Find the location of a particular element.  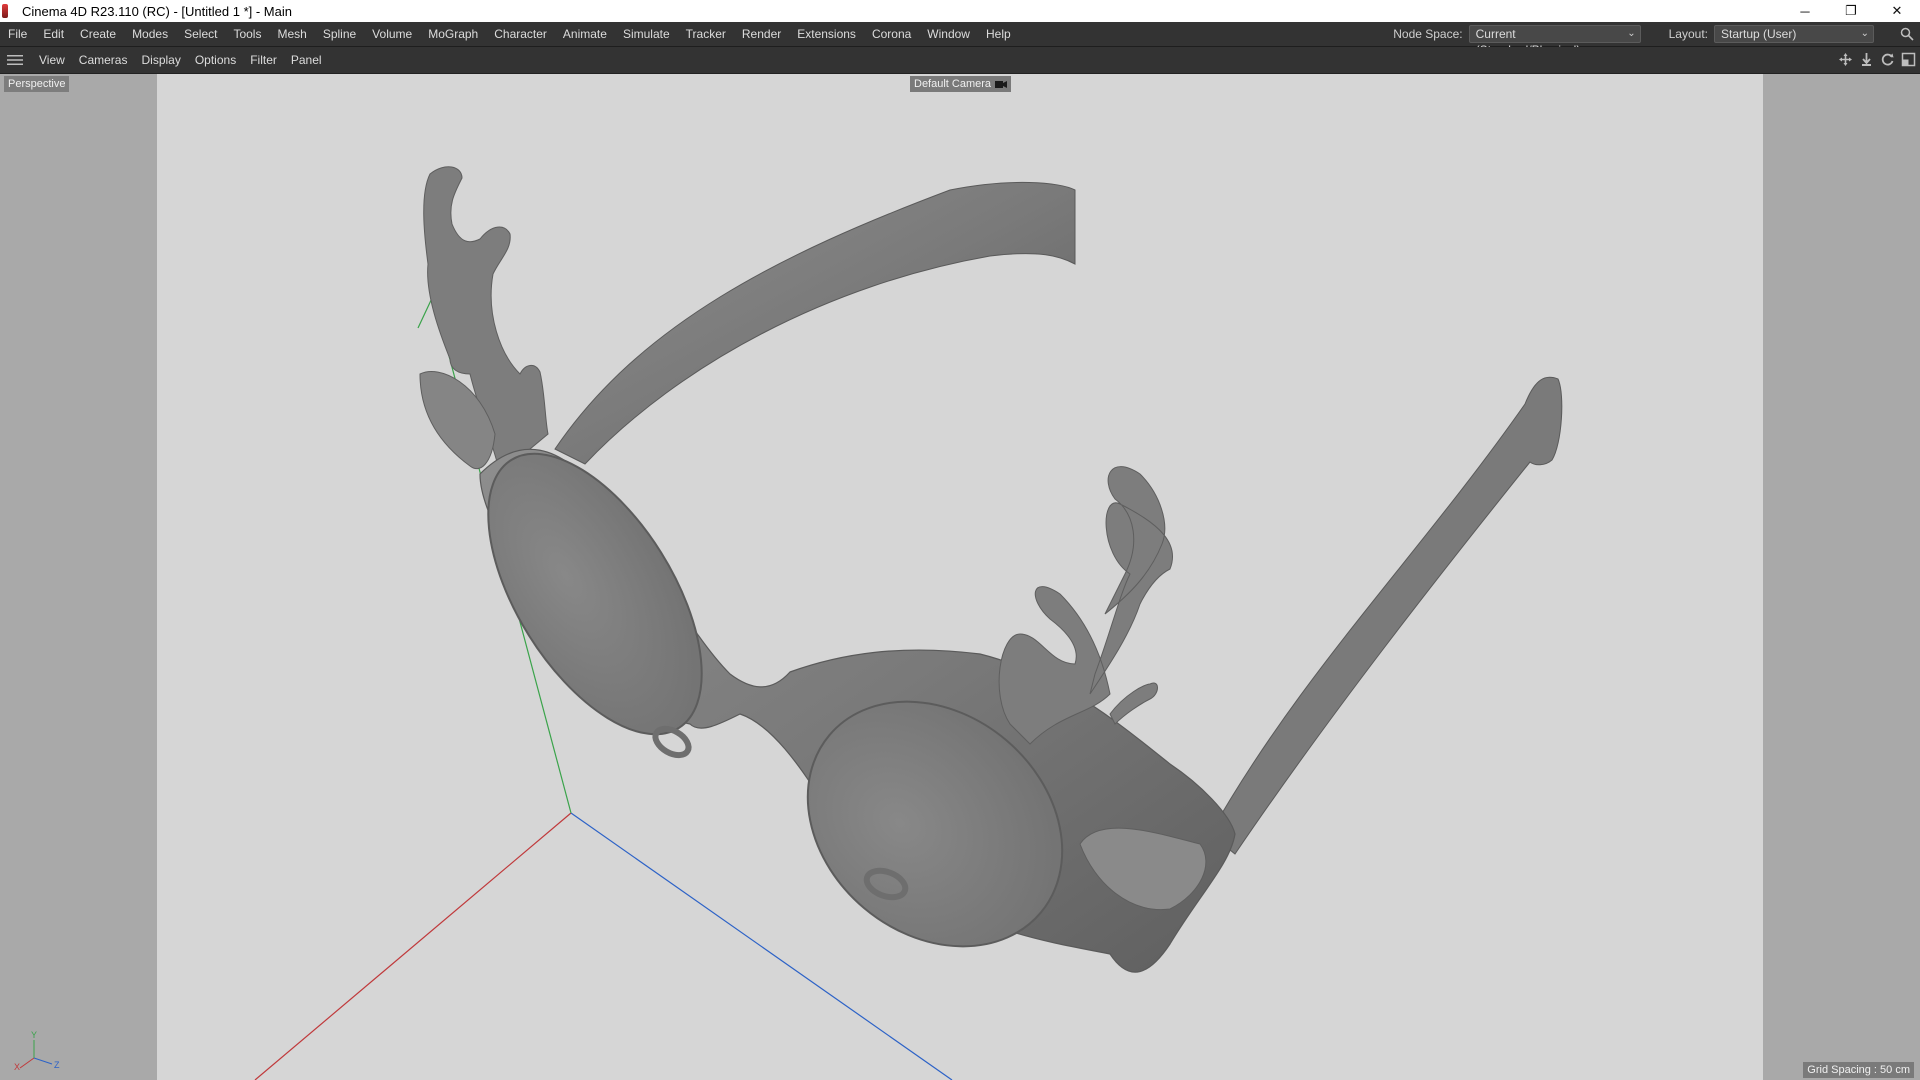

hamburger-icon is located at coordinates (15, 60).